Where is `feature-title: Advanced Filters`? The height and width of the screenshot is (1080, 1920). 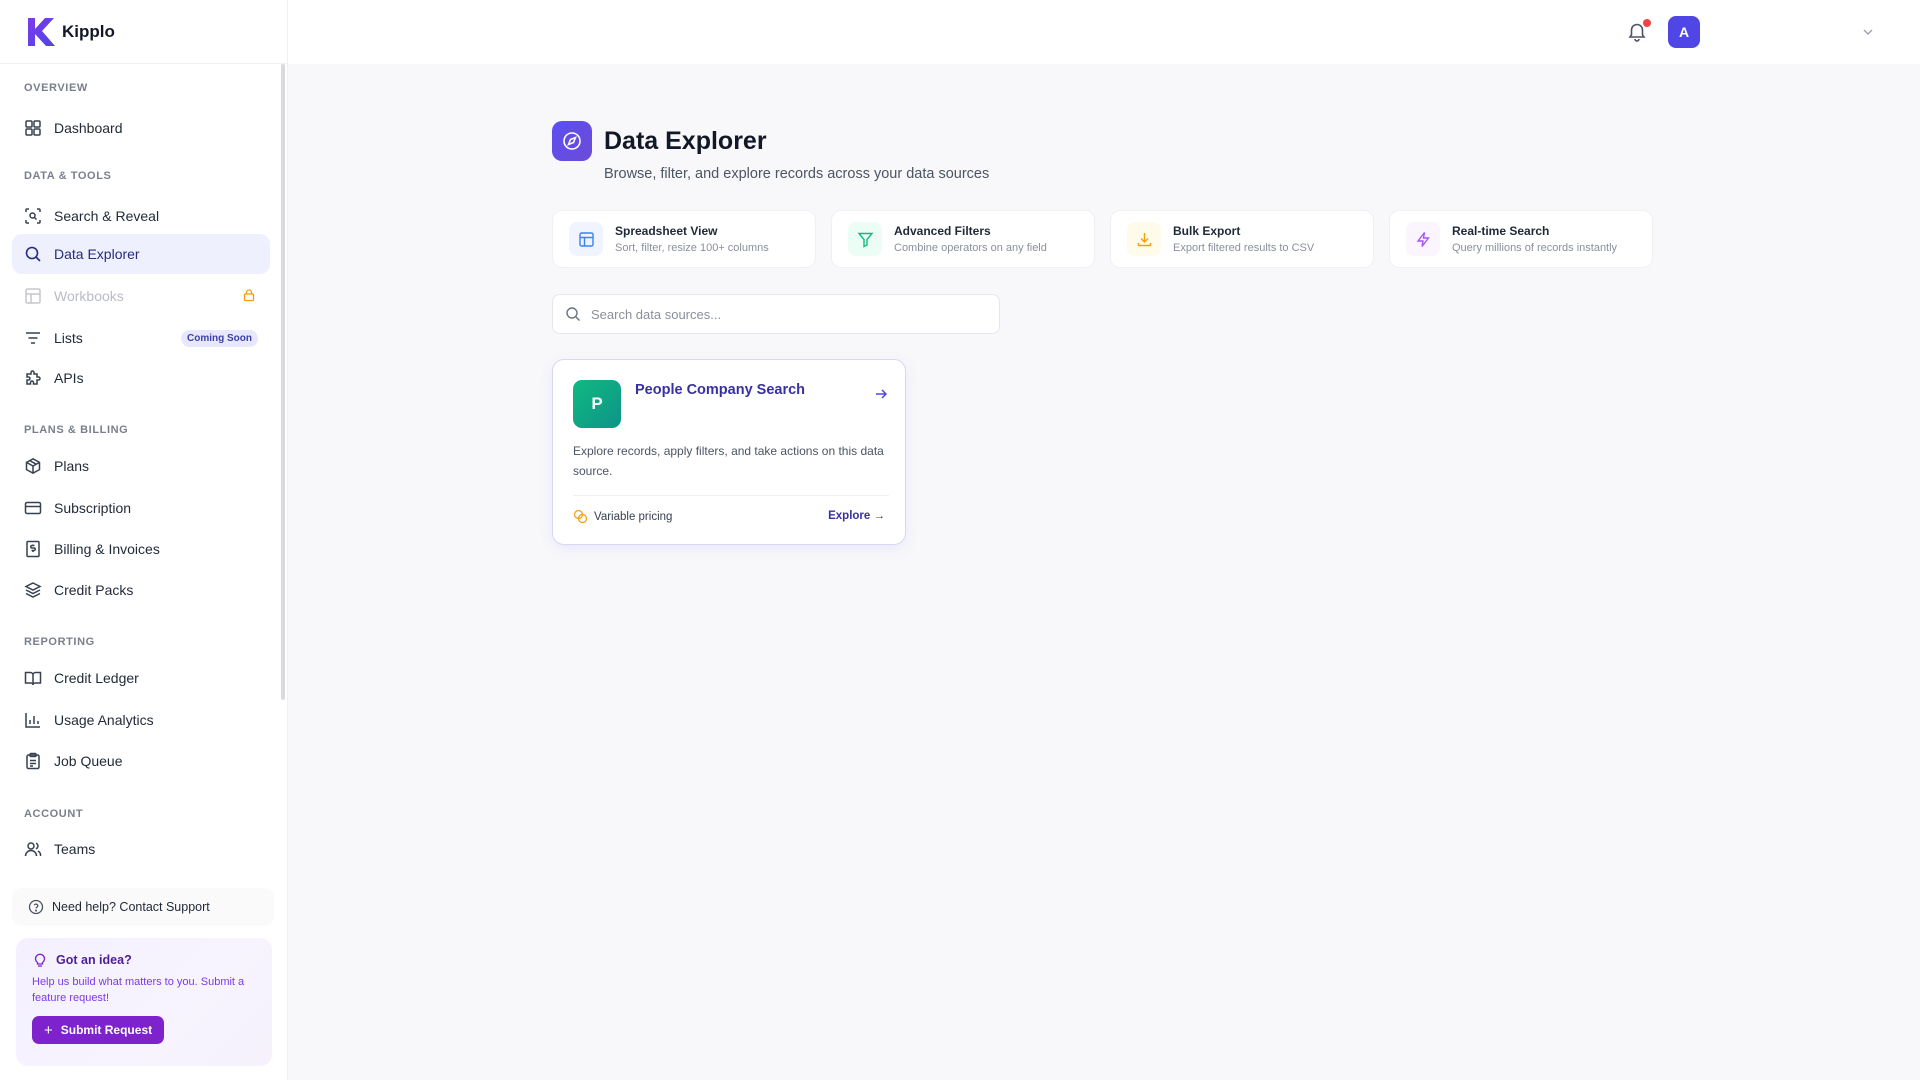
feature-title: Advanced Filters is located at coordinates (942, 231).